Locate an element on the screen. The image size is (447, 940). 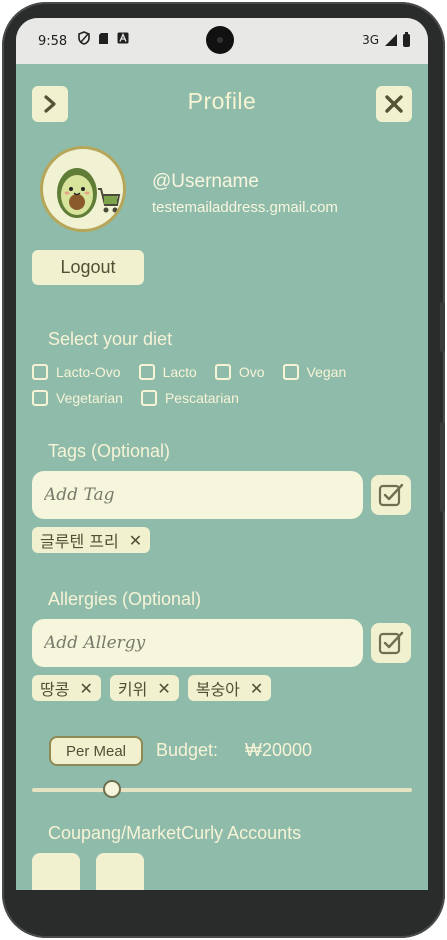
battery-icon is located at coordinates (406, 39).